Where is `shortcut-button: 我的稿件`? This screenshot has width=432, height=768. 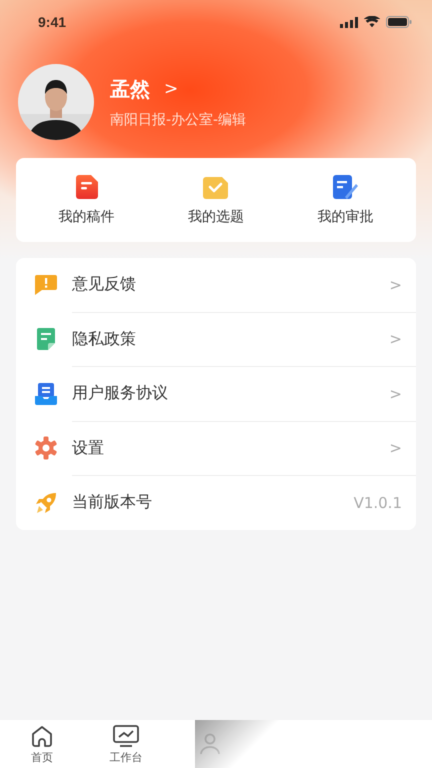 shortcut-button: 我的稿件 is located at coordinates (87, 200).